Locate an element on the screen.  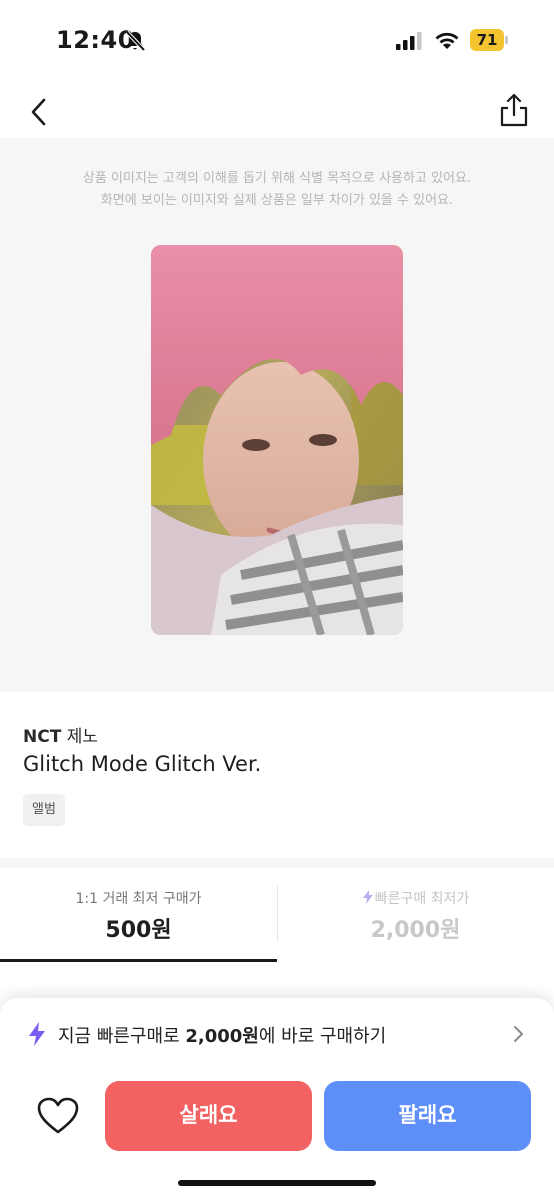
tab-label-wrap: 빠른구매 최저가 is located at coordinates (415, 898).